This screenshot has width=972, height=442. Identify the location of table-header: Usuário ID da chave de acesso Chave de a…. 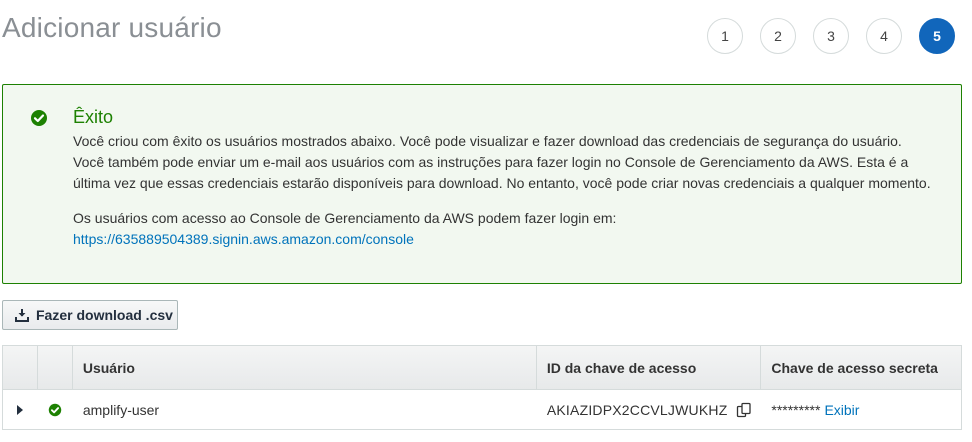
(482, 368).